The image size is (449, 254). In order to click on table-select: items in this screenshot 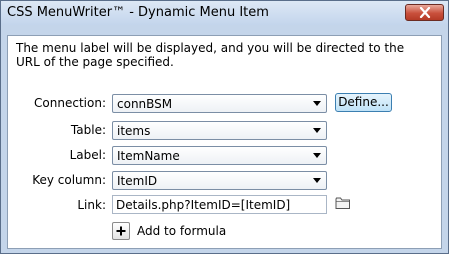, I will do `click(219, 130)`.